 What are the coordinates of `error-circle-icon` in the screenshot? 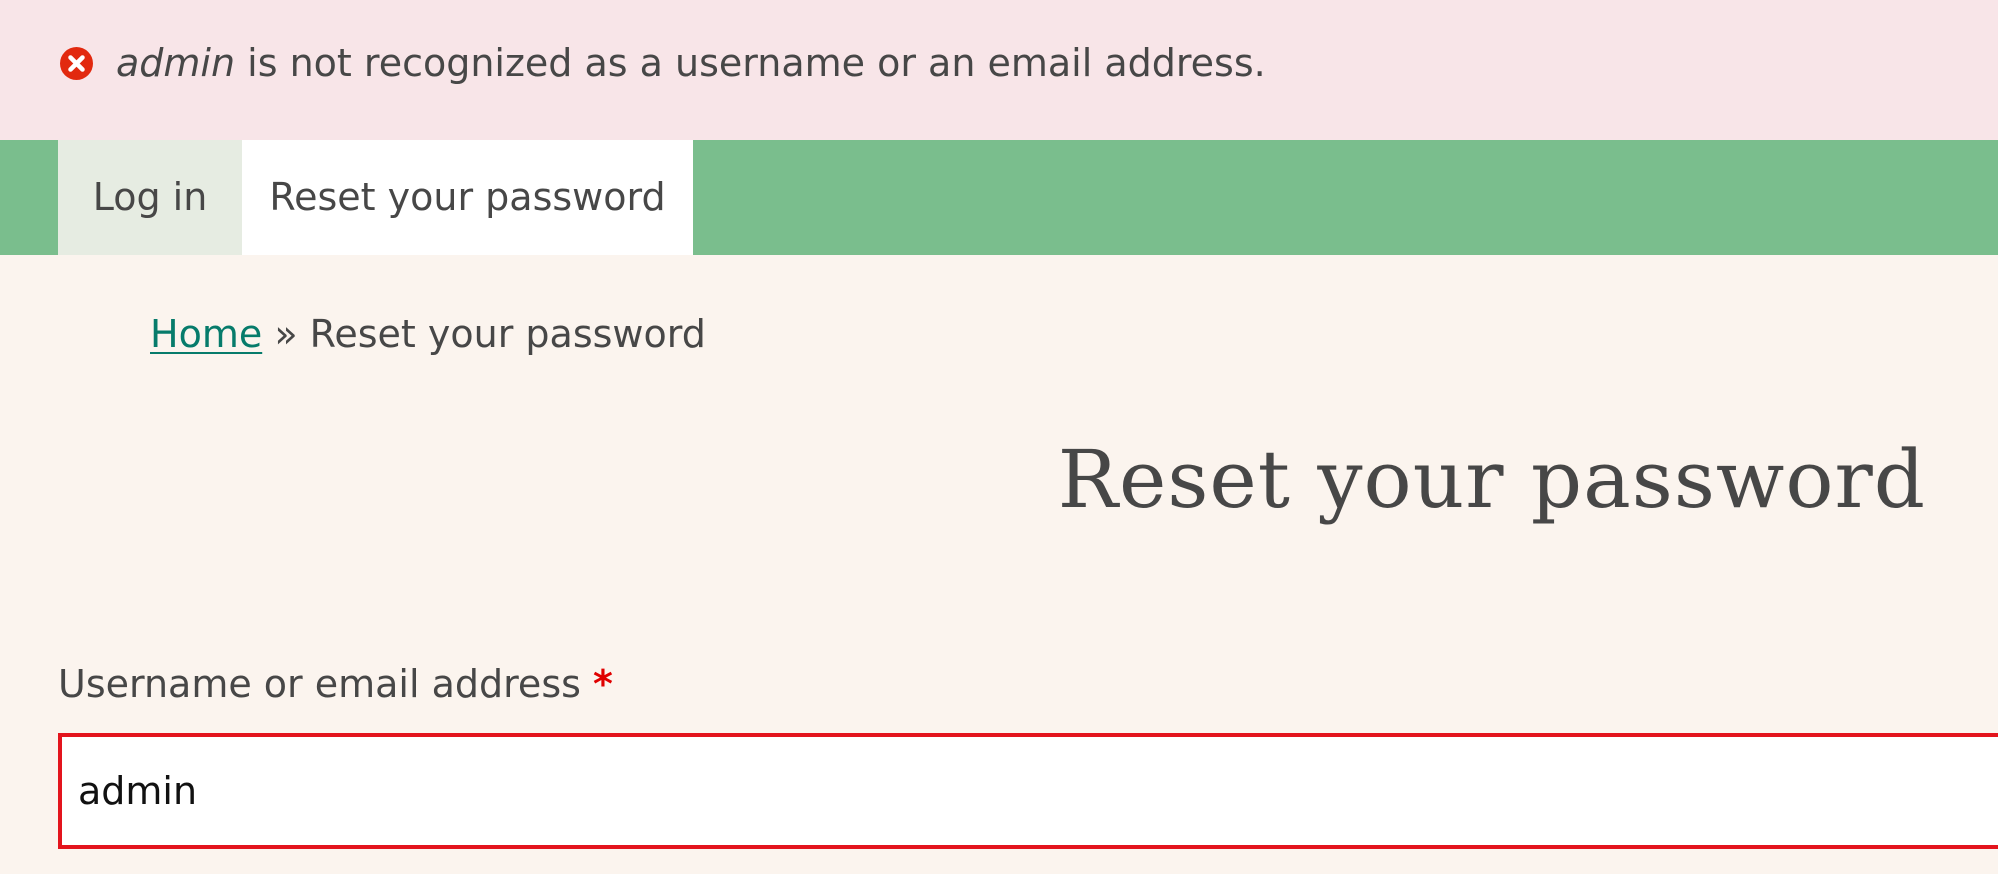 It's located at (76, 63).